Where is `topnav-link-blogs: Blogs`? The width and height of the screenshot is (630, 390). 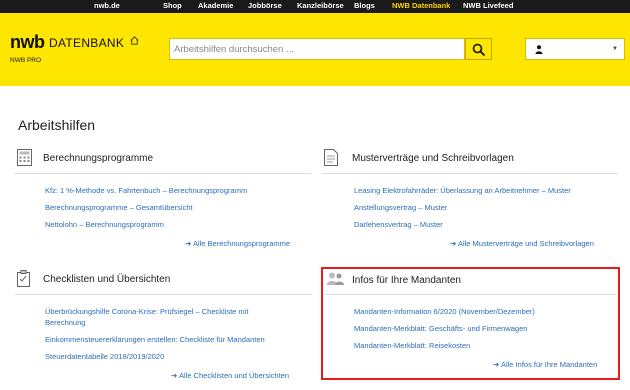
topnav-link-blogs: Blogs is located at coordinates (364, 5).